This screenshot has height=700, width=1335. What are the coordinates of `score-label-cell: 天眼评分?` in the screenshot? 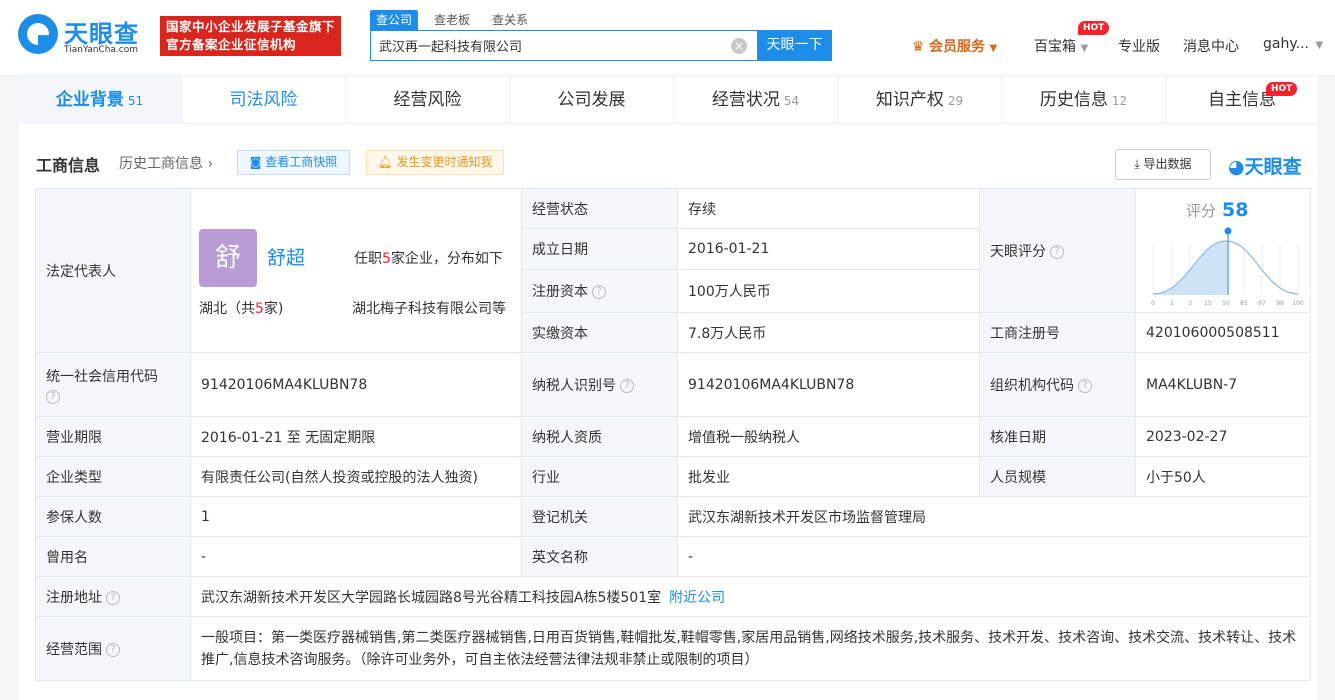 It's located at (1057, 250).